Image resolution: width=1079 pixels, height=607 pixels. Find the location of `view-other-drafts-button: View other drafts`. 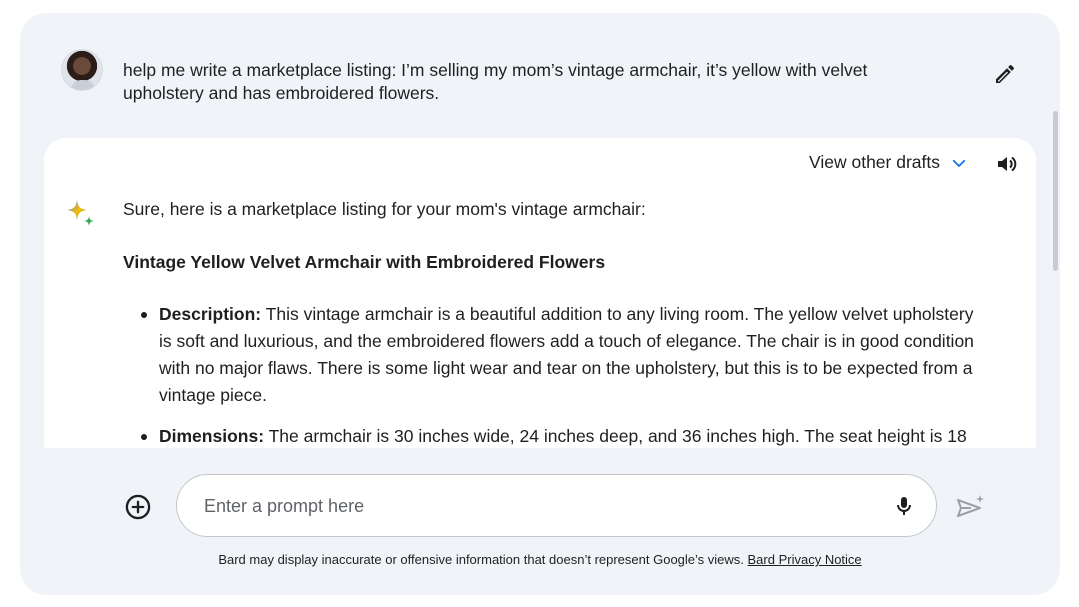

view-other-drafts-button: View other drafts is located at coordinates (888, 162).